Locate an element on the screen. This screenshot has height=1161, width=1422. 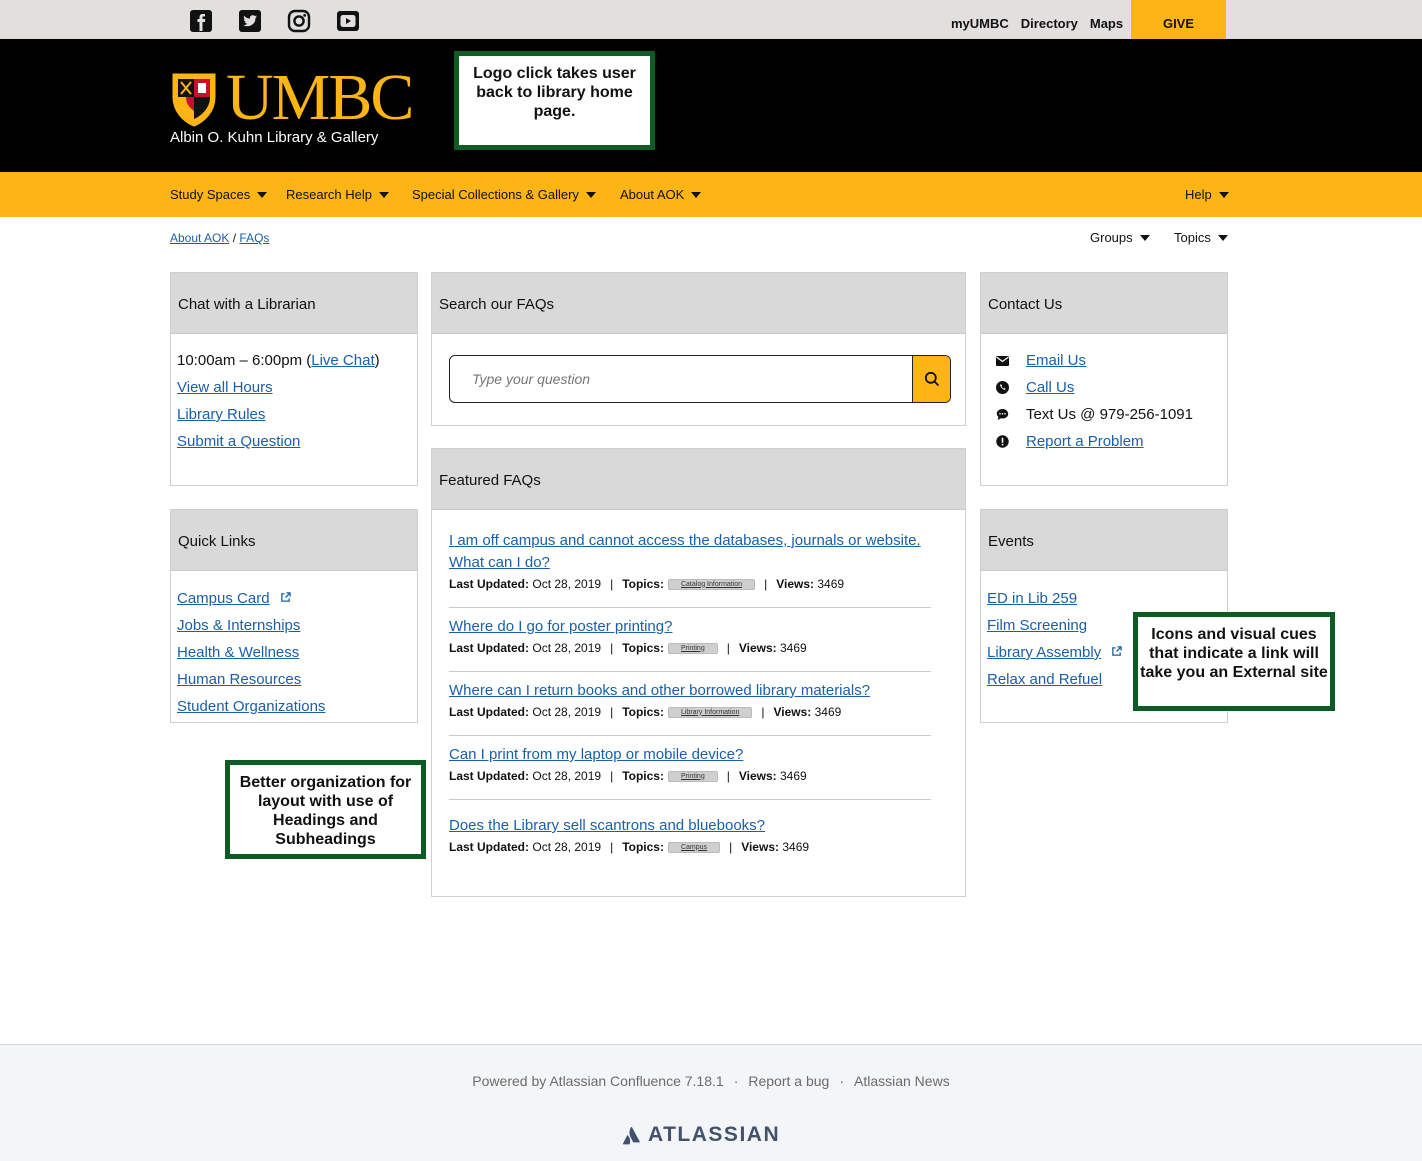
topic-tag: Library Information is located at coordinates (710, 712).